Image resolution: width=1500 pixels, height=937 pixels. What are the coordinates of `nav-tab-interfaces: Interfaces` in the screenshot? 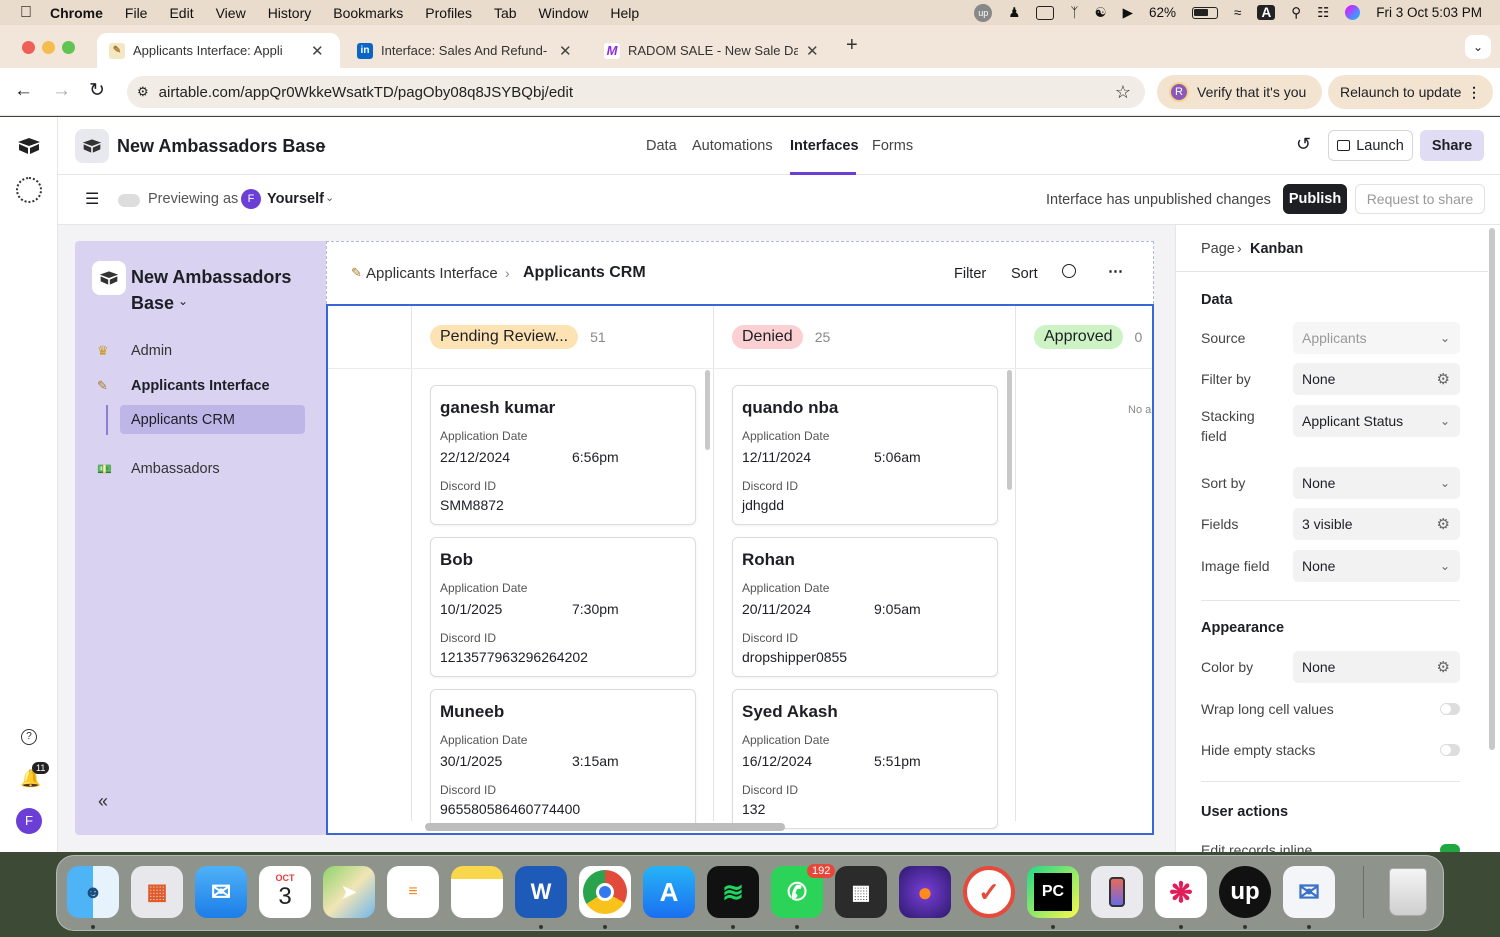 It's located at (824, 146).